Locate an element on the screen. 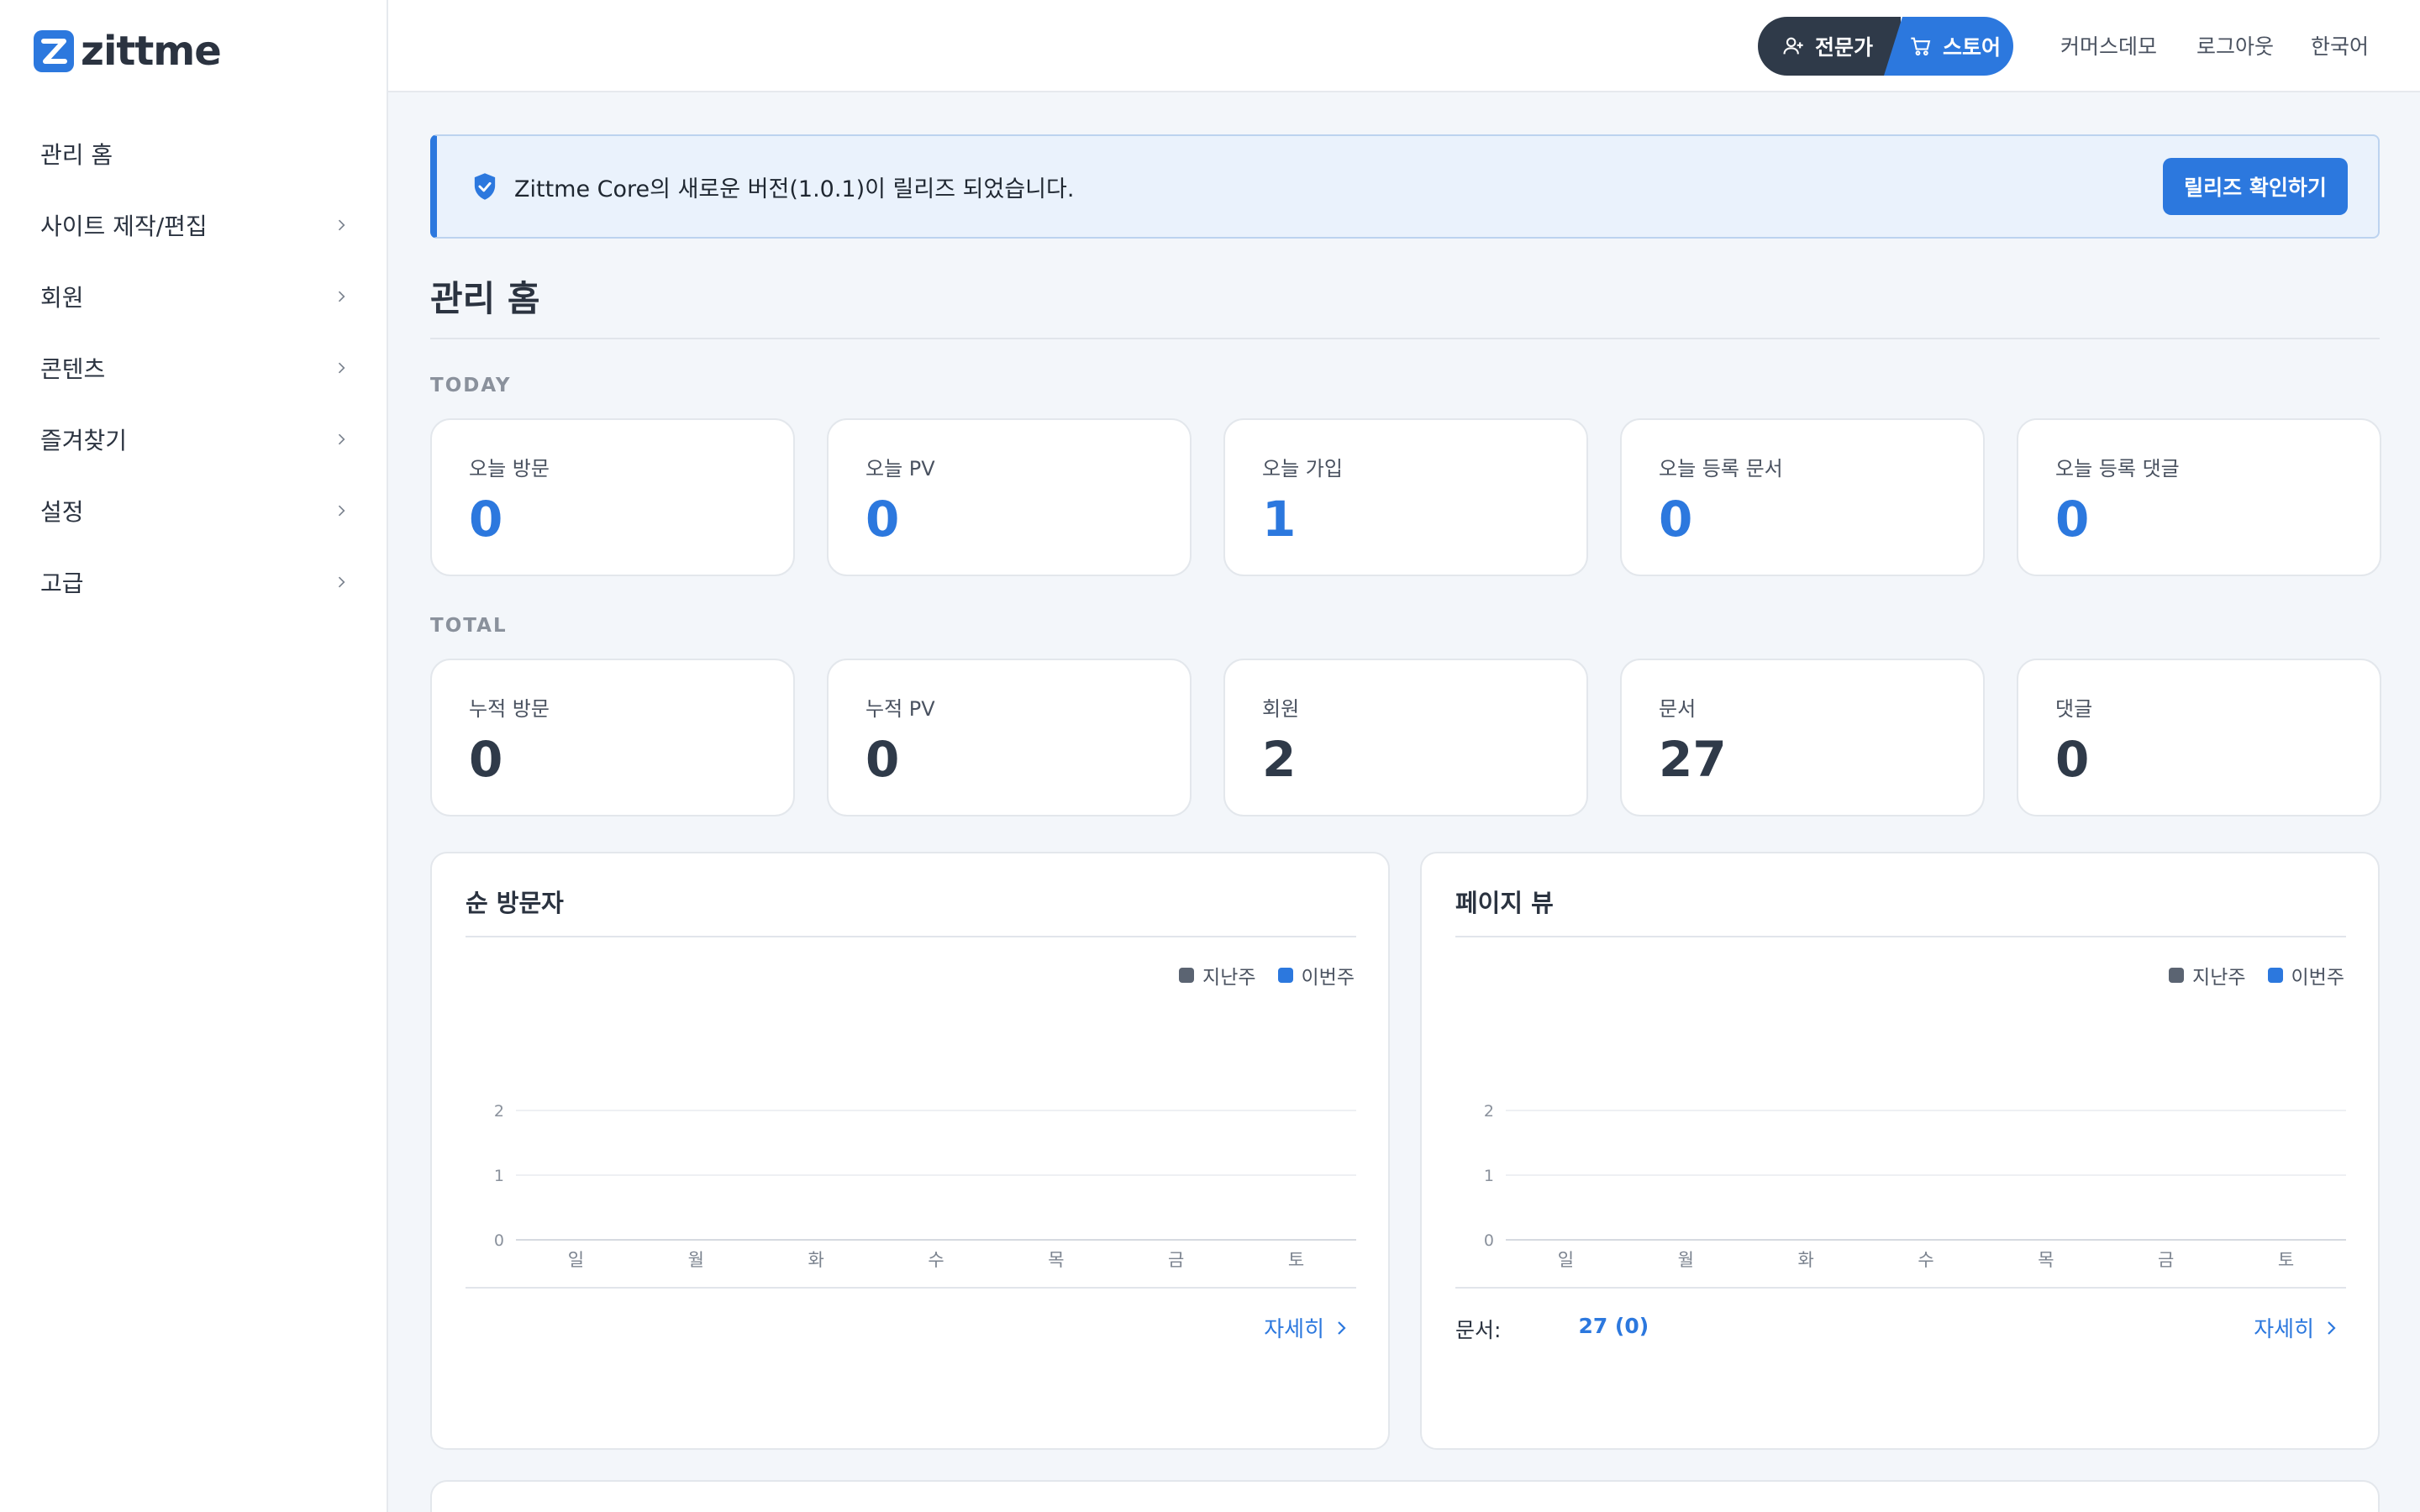 This screenshot has width=2420, height=1512. x-tick-label: 월 is located at coordinates (696, 1260).